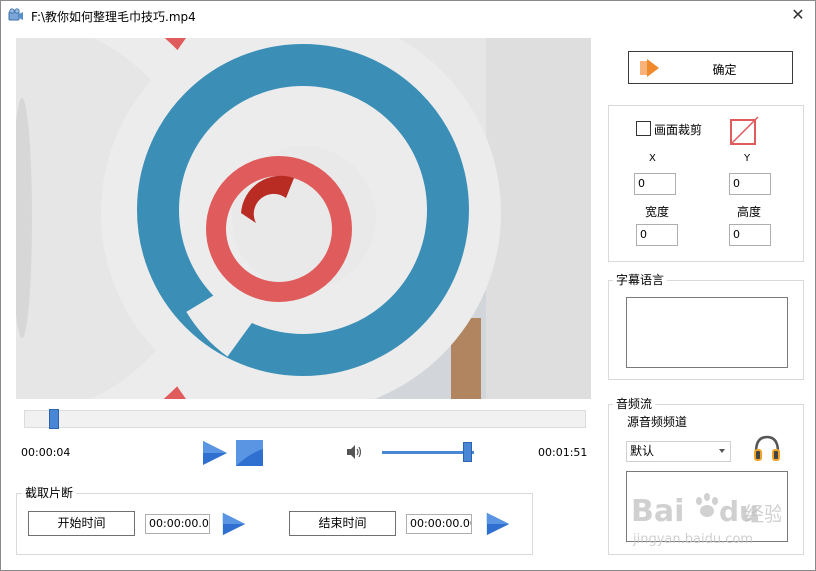  Describe the element at coordinates (215, 453) in the screenshot. I see `play-button` at that location.